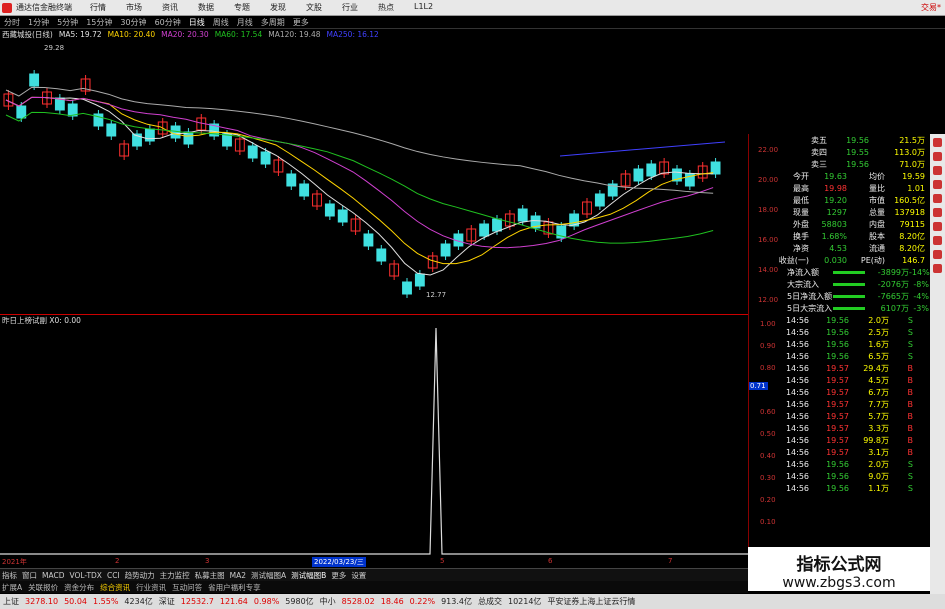 This screenshot has width=945, height=609. Describe the element at coordinates (79, 587) in the screenshot. I see `info-tab: 资金分布` at that location.